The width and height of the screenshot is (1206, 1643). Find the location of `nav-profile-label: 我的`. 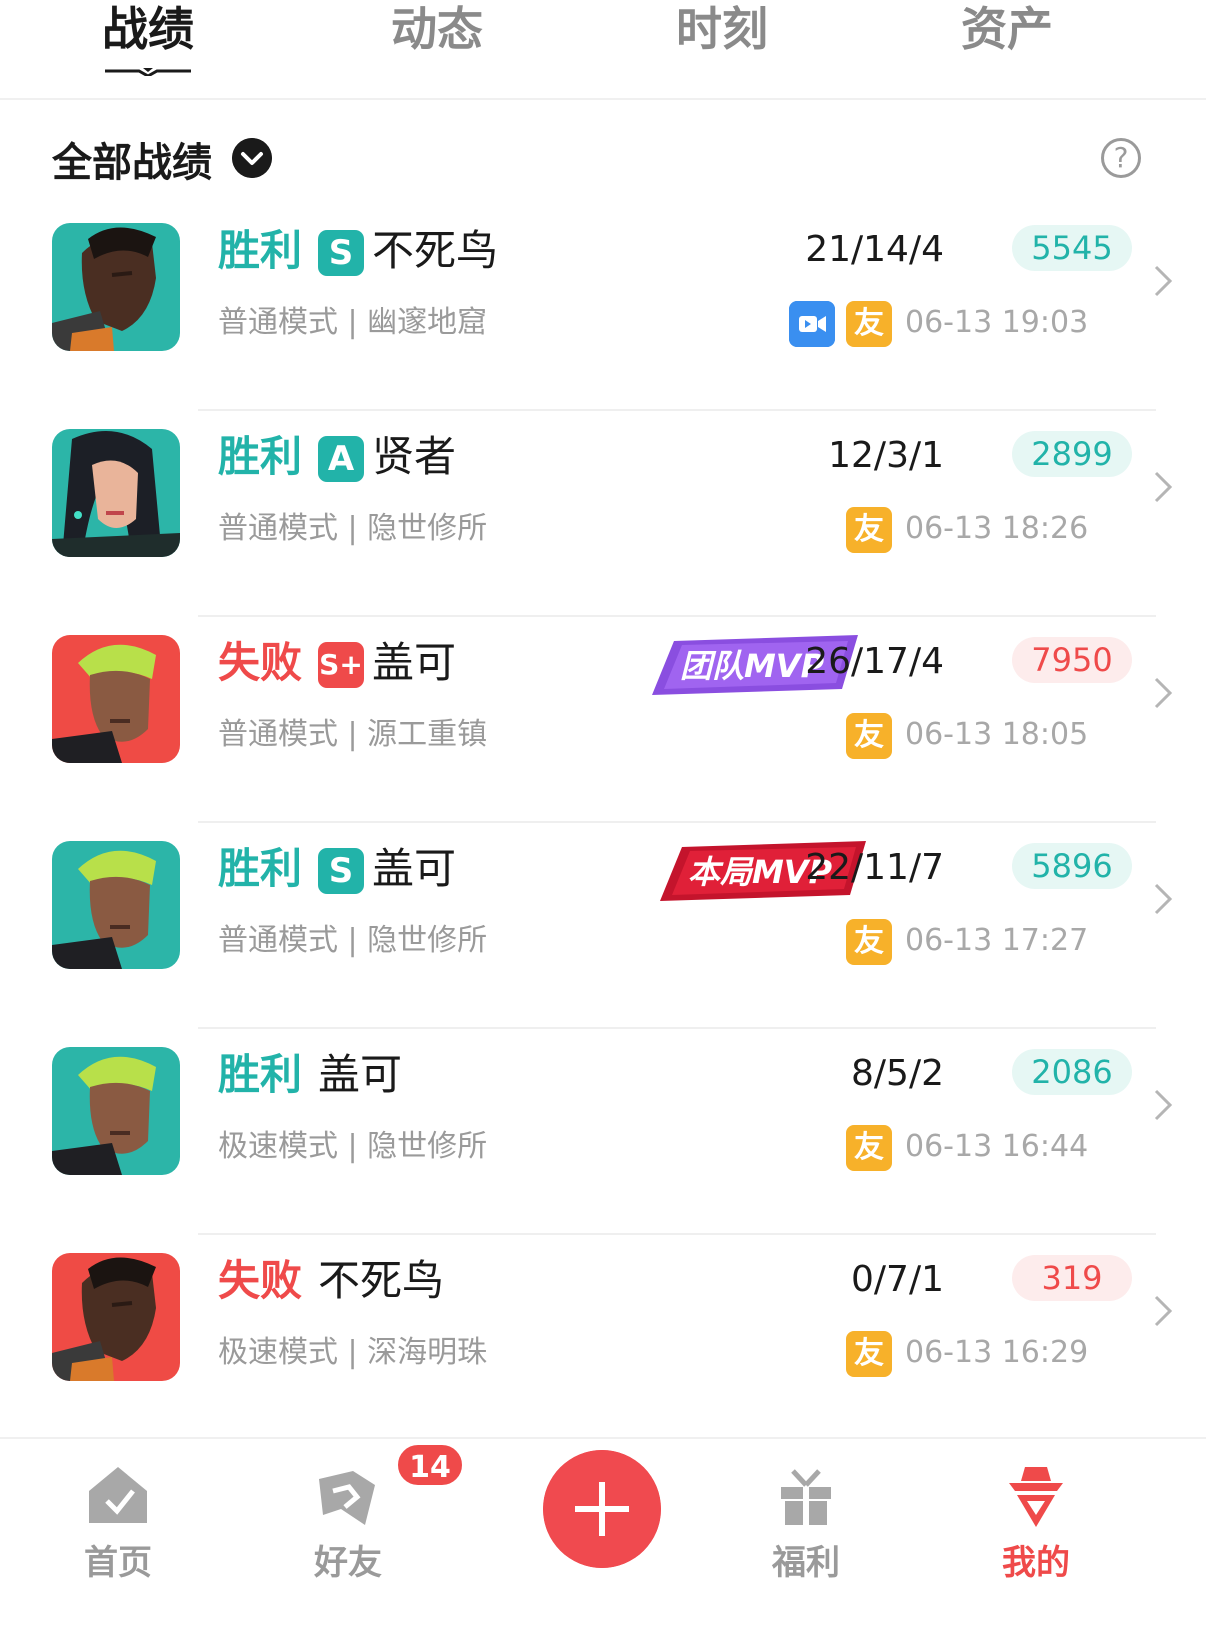

nav-profile-label: 我的 is located at coordinates (1036, 1563).